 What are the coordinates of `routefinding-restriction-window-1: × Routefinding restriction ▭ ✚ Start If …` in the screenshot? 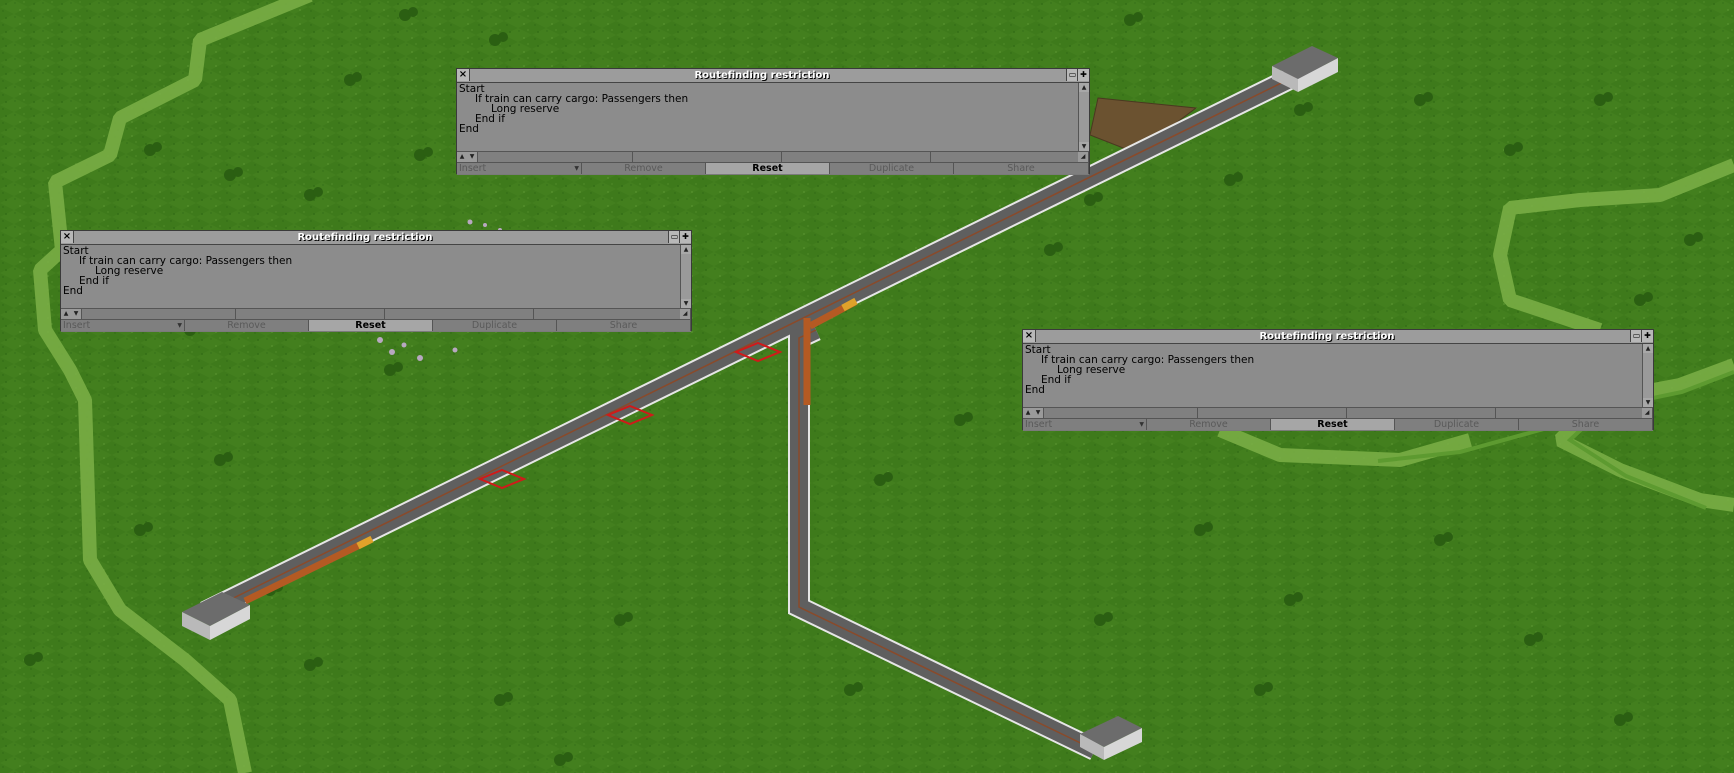 It's located at (773, 121).